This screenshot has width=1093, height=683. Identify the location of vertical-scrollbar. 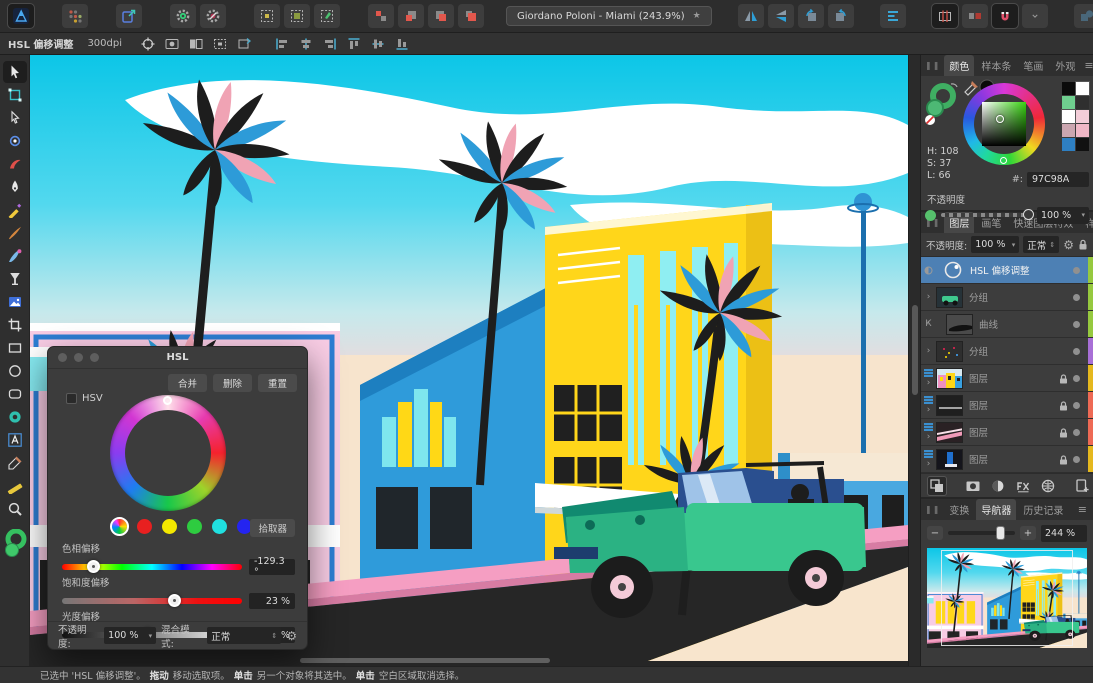
(914, 360).